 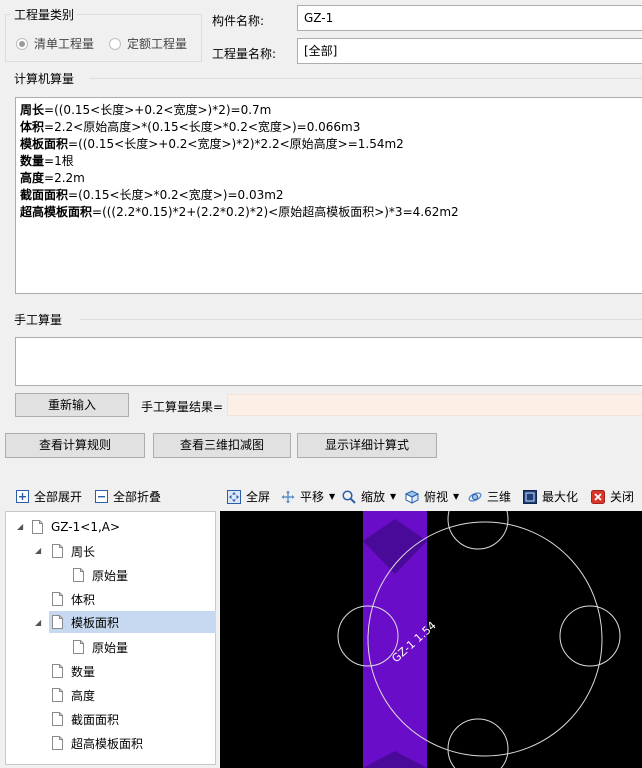 I want to click on calc-line: 高度=2.2m, so click(x=52, y=178).